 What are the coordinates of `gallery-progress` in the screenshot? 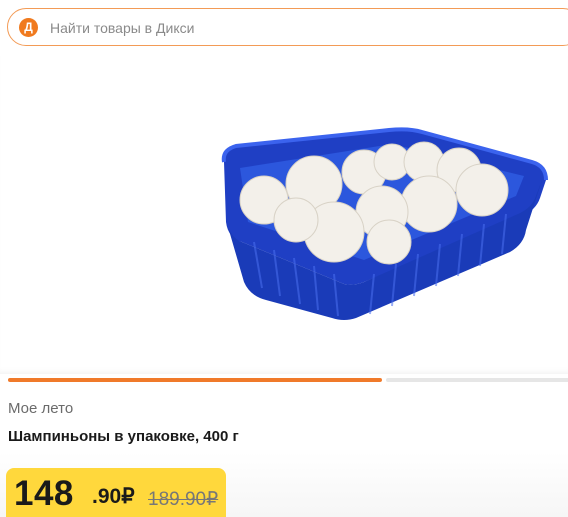 It's located at (288, 380).